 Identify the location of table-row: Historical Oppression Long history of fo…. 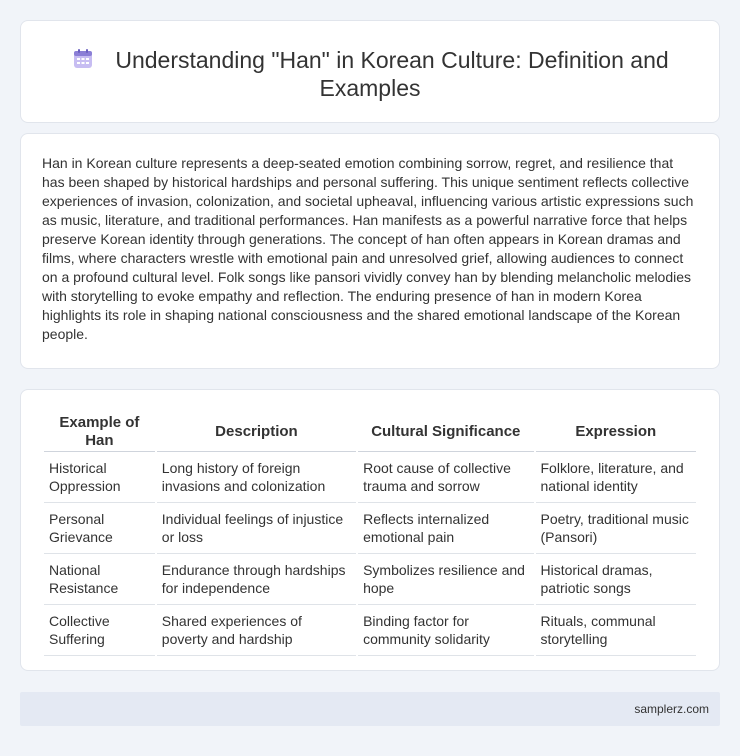
(370, 477).